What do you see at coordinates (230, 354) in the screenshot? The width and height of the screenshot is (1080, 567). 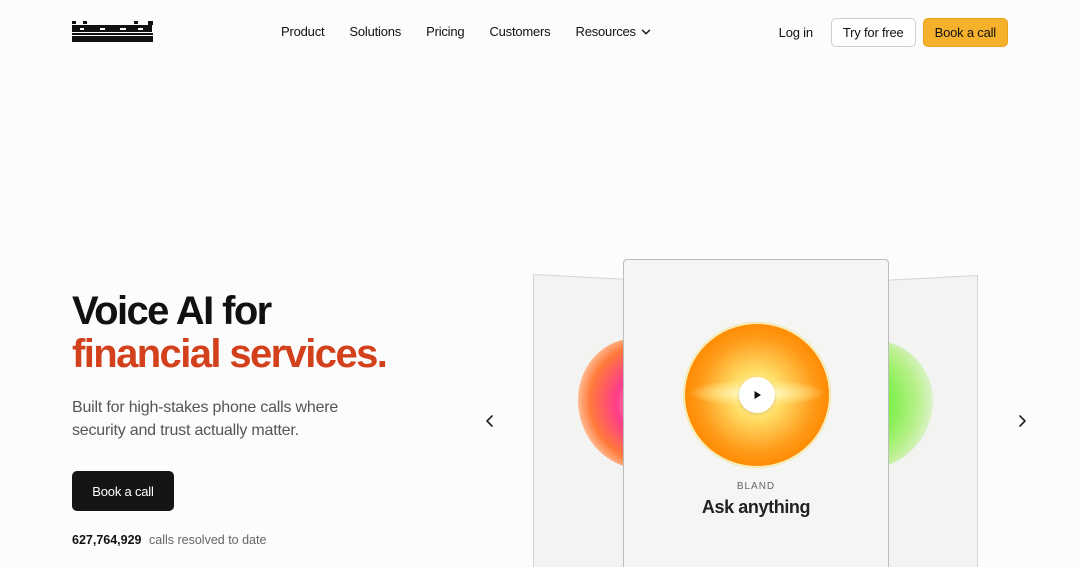 I see `hero-title-line2: financial services.` at bounding box center [230, 354].